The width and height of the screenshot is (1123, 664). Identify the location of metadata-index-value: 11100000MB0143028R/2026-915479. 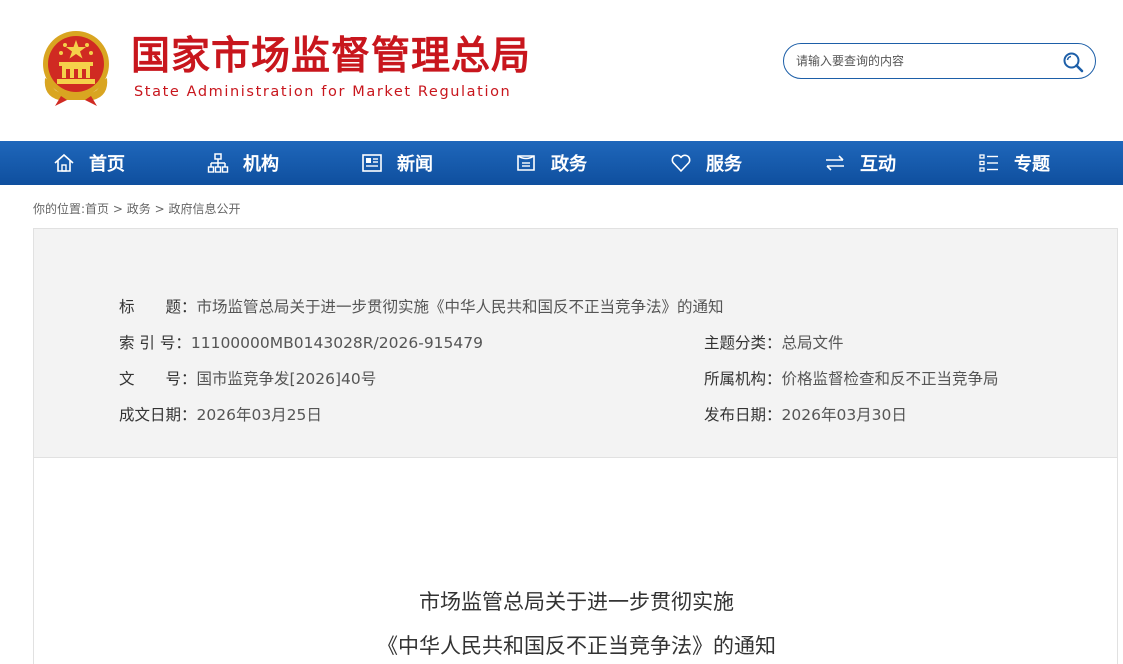
(336, 343).